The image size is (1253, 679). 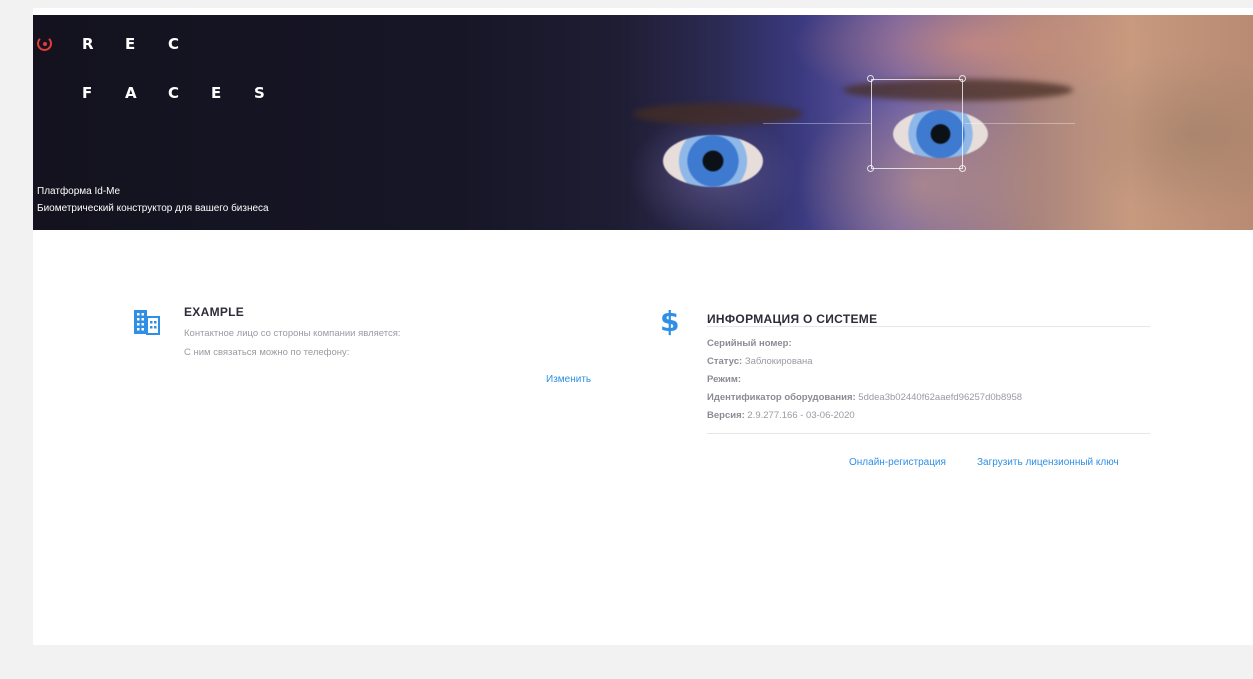 I want to click on serial-number-label: Серийный номер:, so click(x=749, y=343).